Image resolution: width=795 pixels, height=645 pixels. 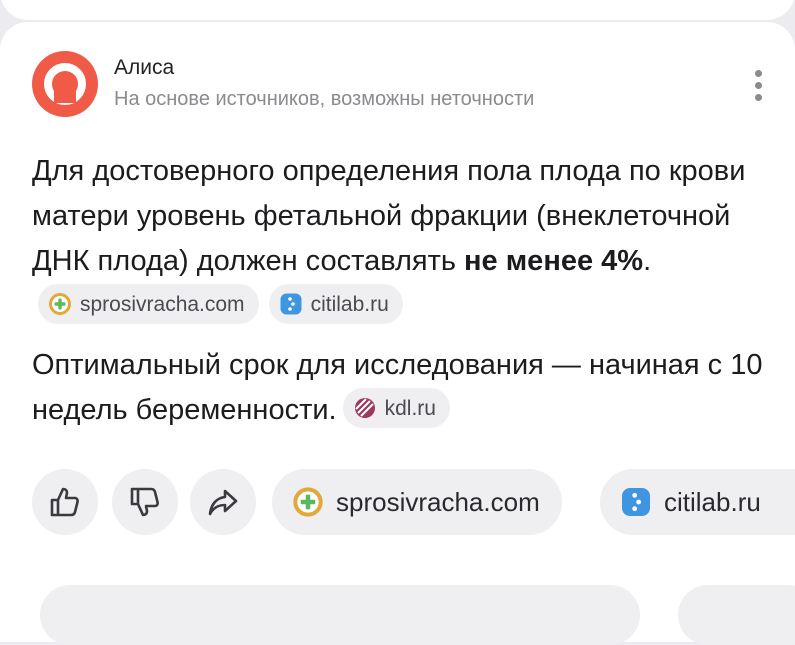 I want to click on thumbs-down-icon, so click(x=144, y=502).